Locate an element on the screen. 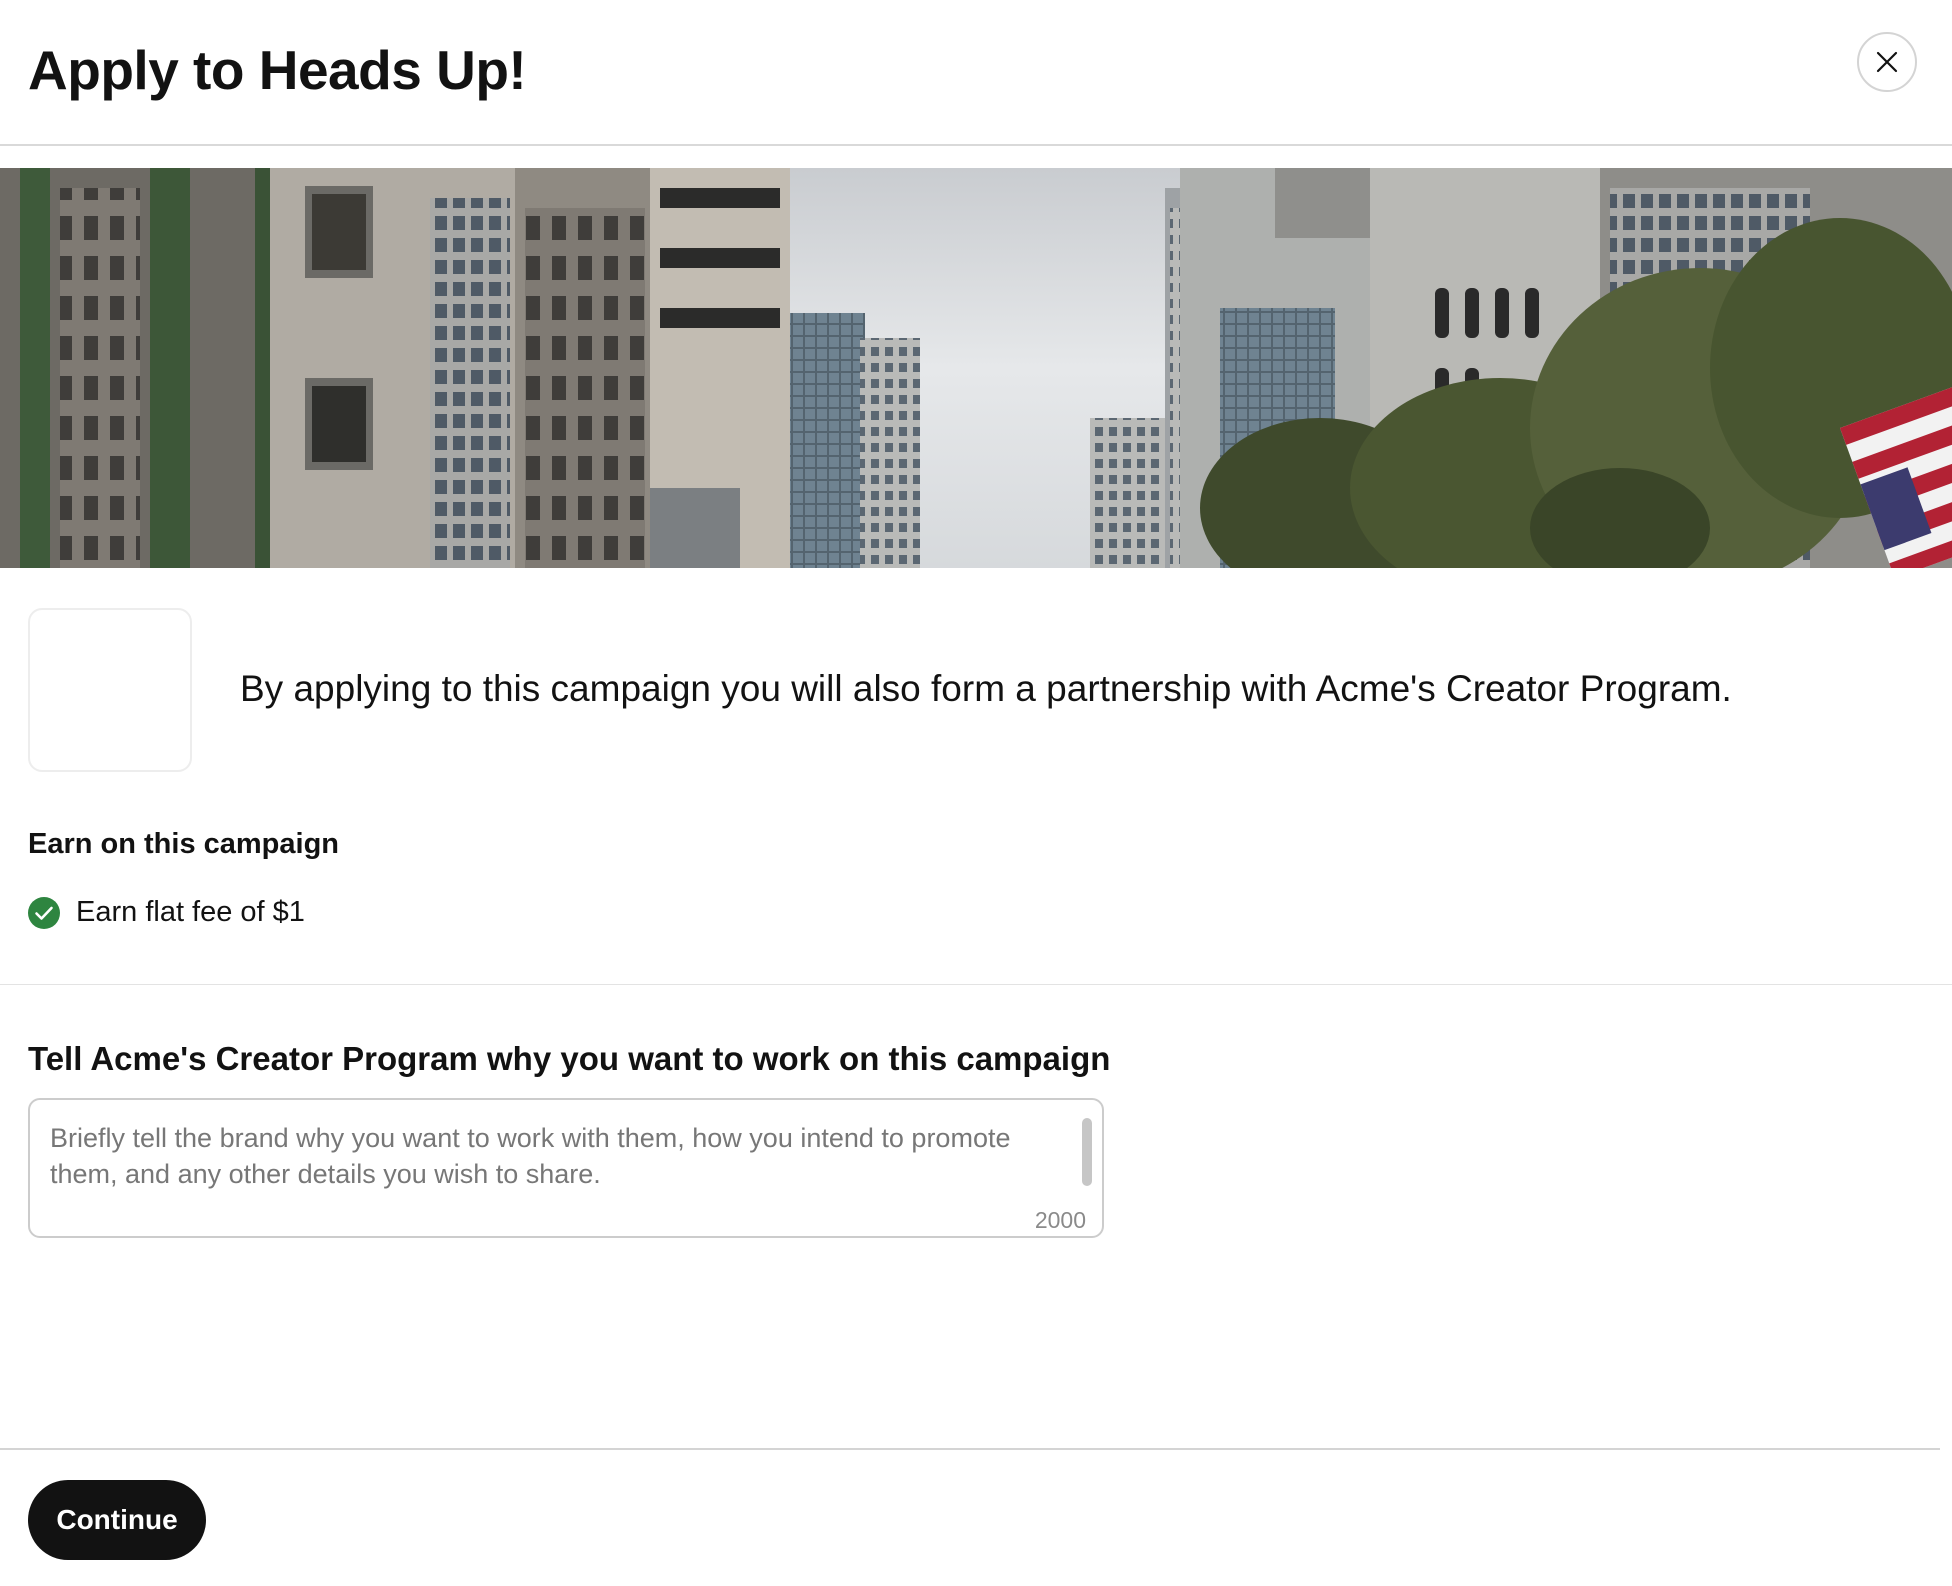  textarea-scrollbar is located at coordinates (1087, 1152).